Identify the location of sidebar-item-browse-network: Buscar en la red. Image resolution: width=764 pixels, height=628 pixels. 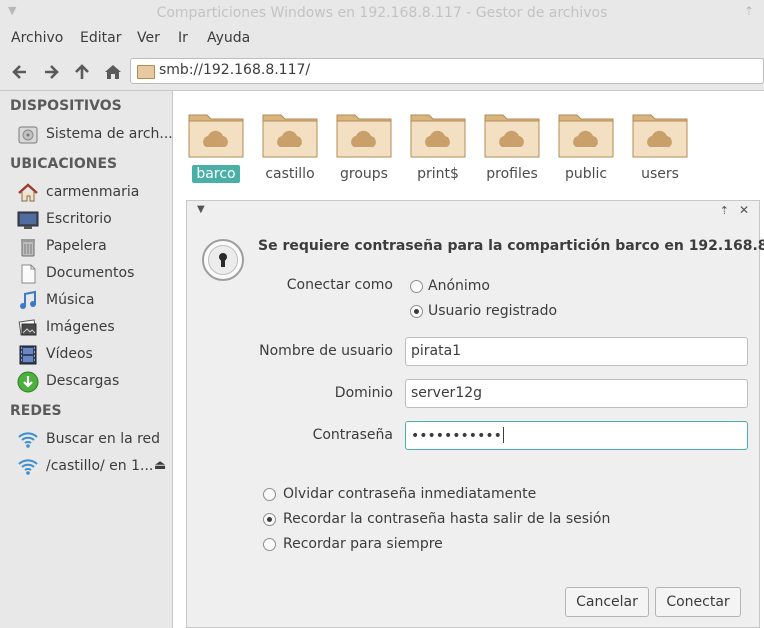
(94, 440).